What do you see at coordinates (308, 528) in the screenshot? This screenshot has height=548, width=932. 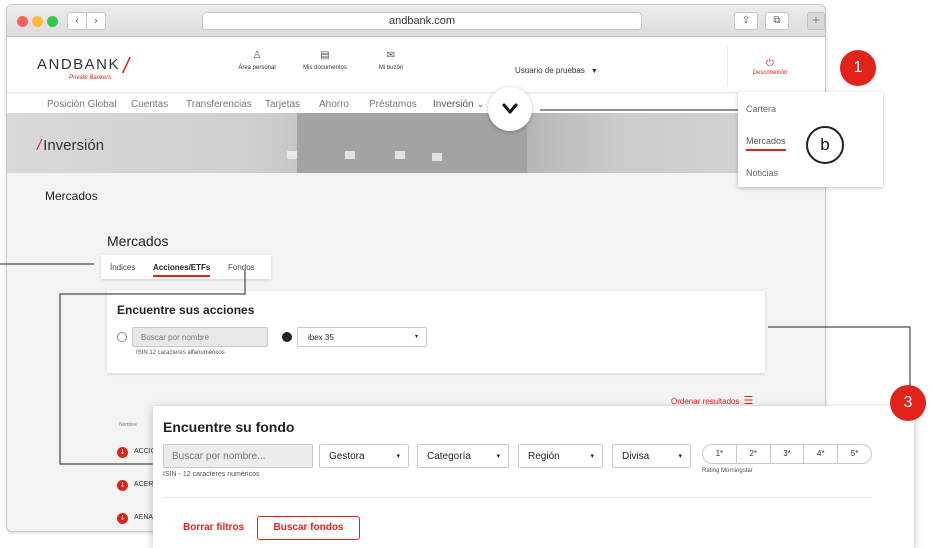 I see `search-funds-button: Buscar fondos` at bounding box center [308, 528].